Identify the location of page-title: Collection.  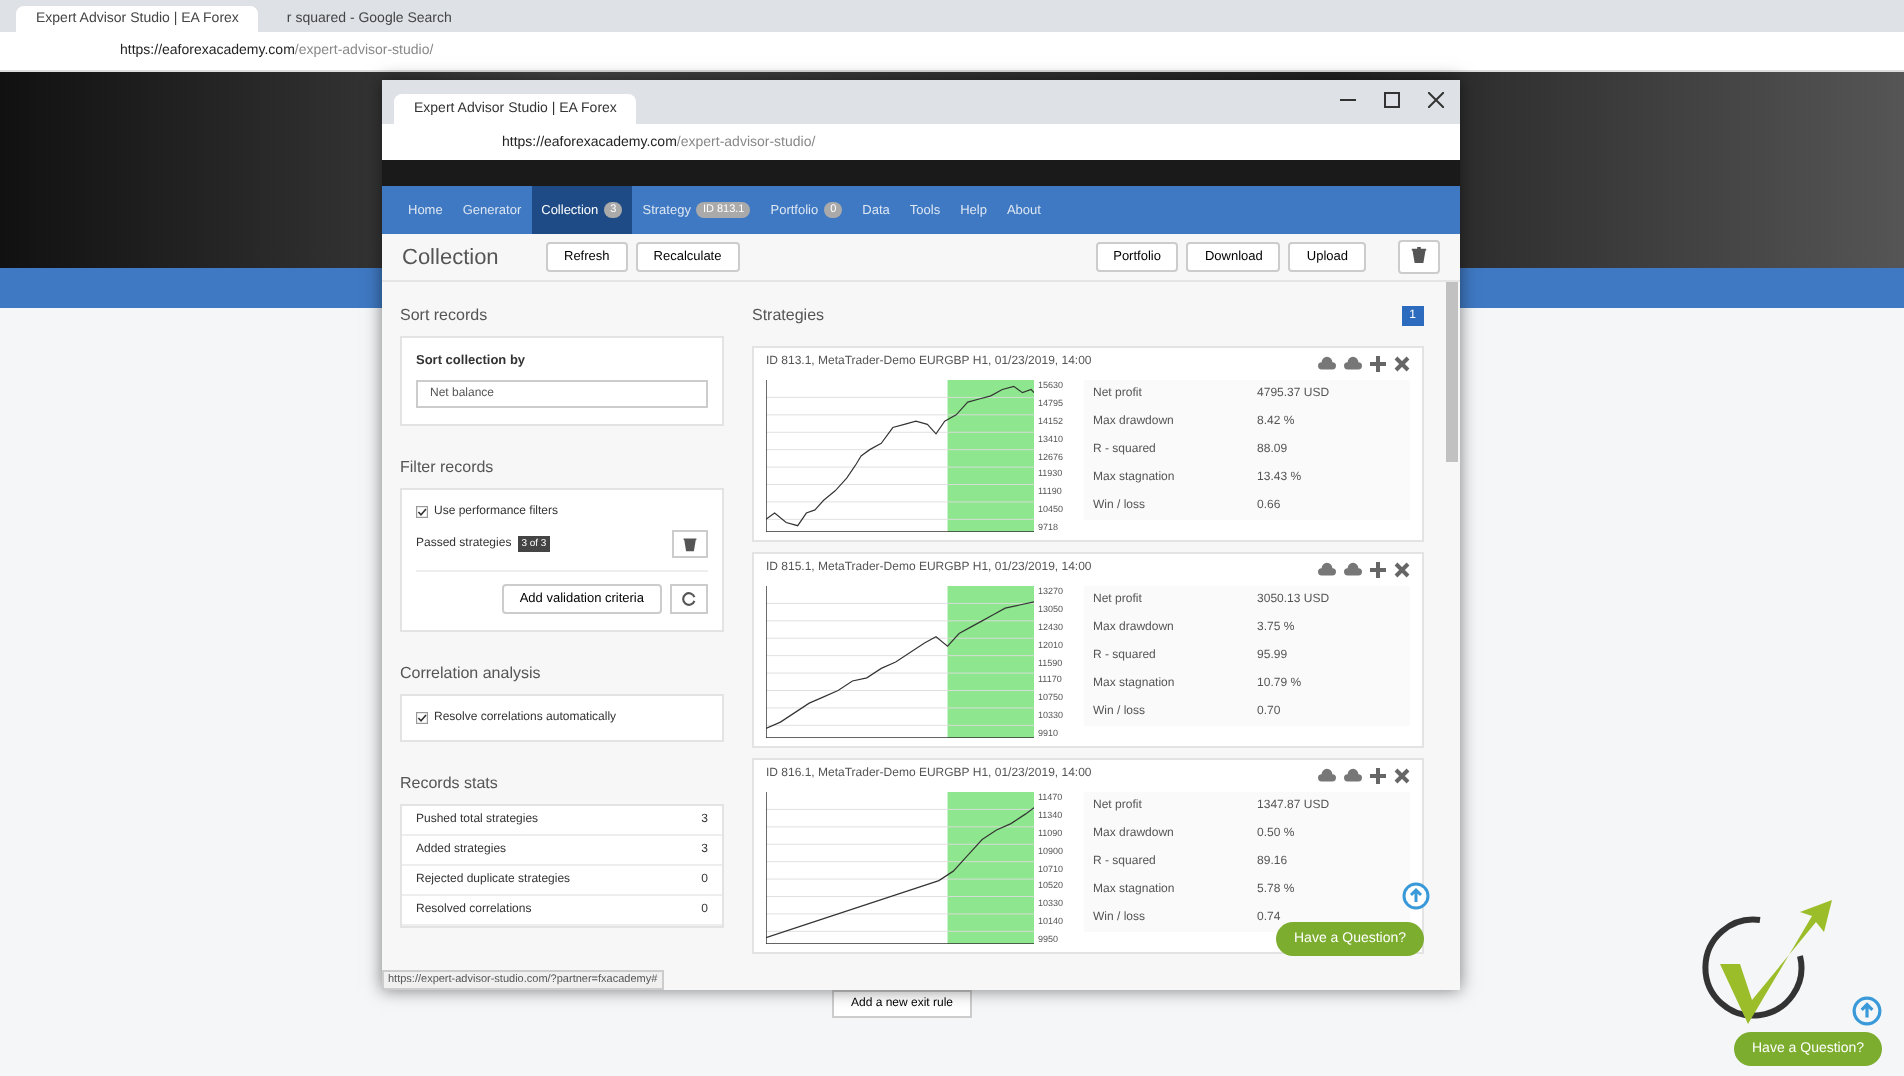
(451, 257).